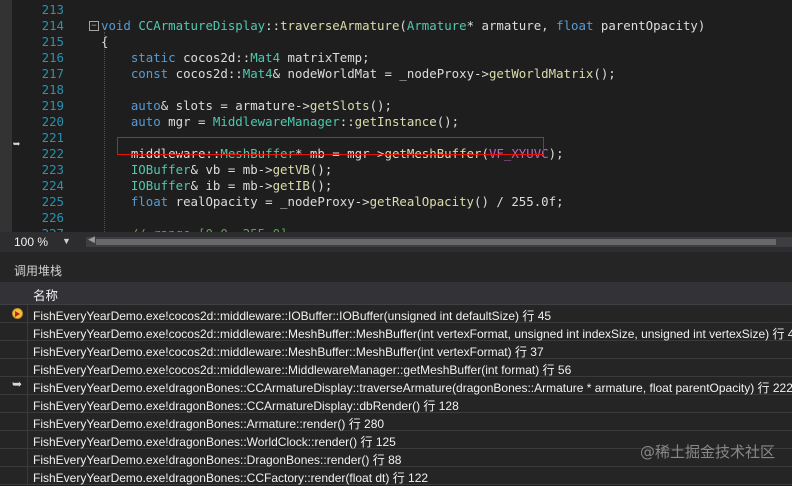 This screenshot has height=486, width=792. Describe the element at coordinates (330, 146) in the screenshot. I see `highlight-box` at that location.